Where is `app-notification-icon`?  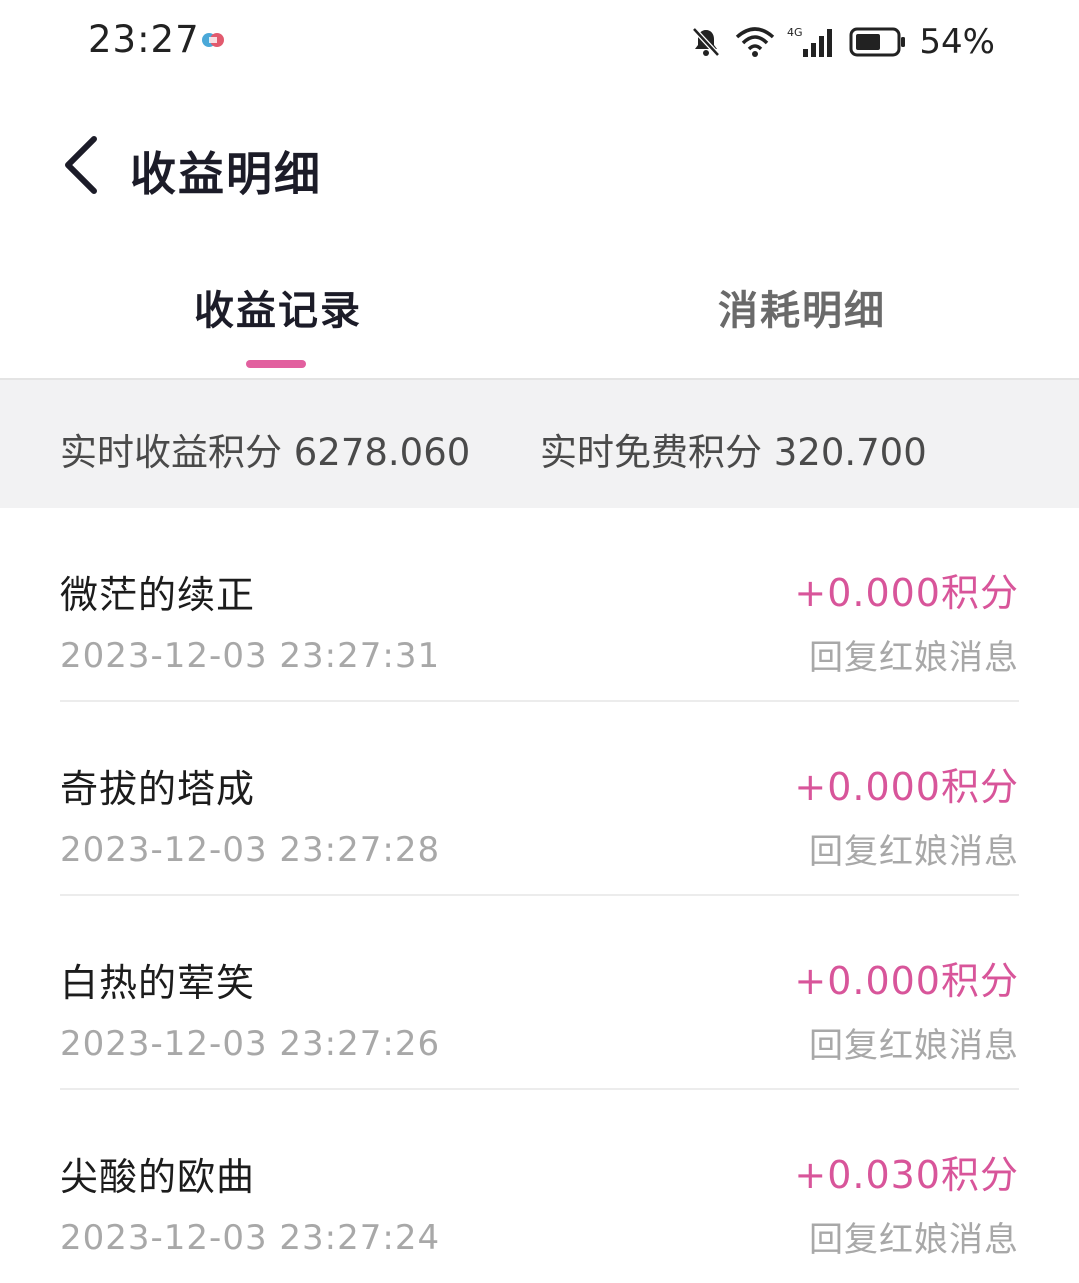
app-notification-icon is located at coordinates (213, 40).